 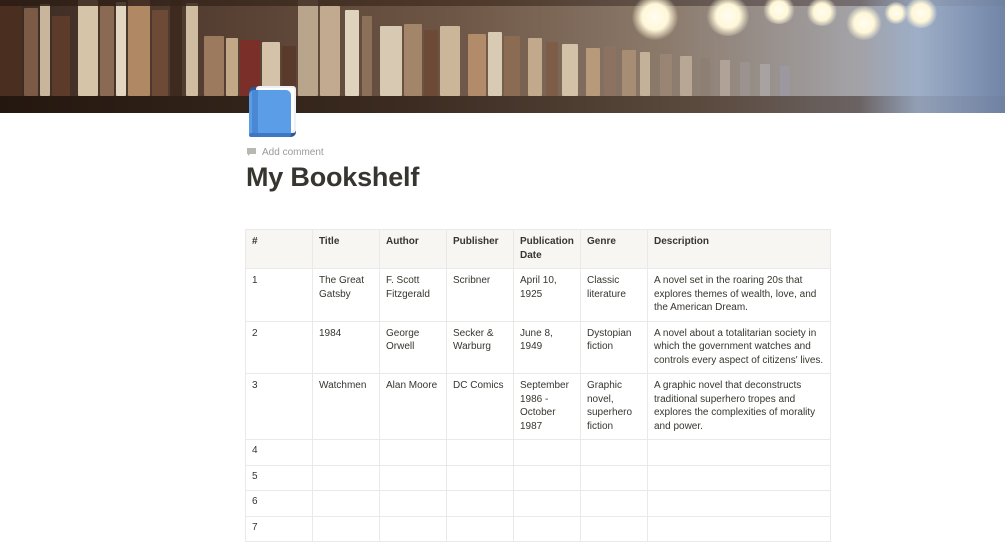 What do you see at coordinates (279, 406) in the screenshot?
I see `table-cell: 3` at bounding box center [279, 406].